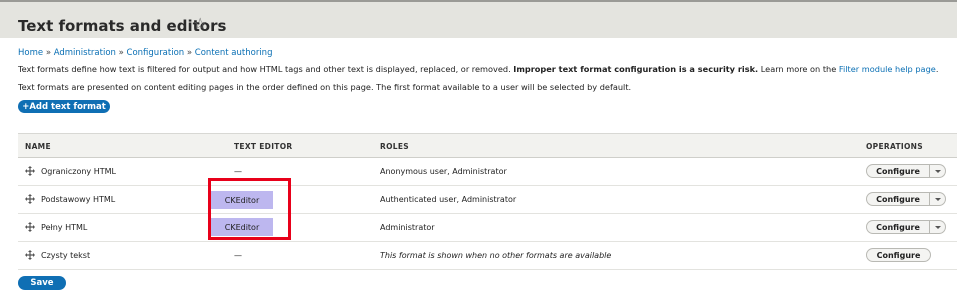 Image resolution: width=957 pixels, height=300 pixels. I want to click on filter-help-link: Filter module help page, so click(887, 69).